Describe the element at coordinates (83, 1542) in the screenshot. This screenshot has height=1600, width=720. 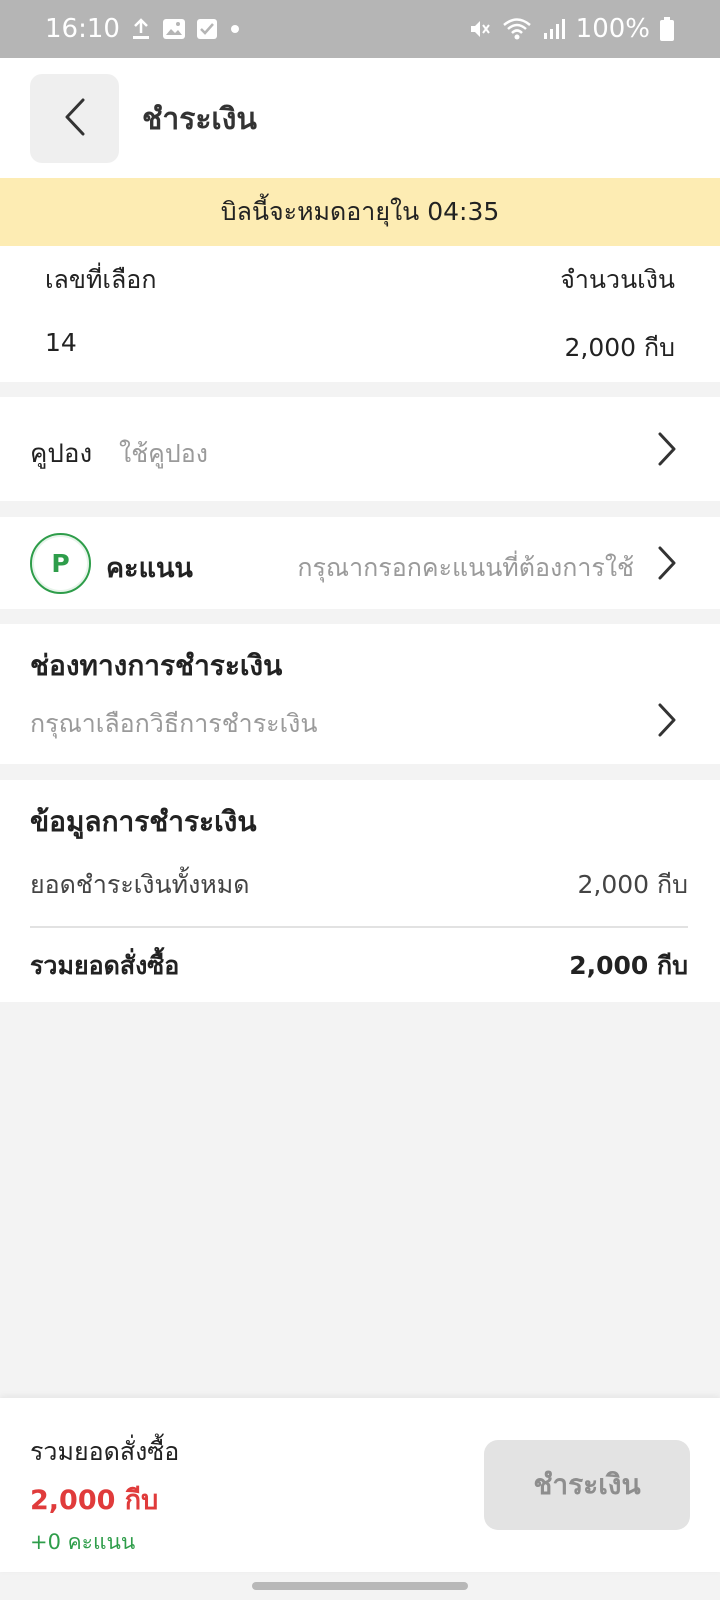
I see `points-earned: +0 คะแนน` at that location.